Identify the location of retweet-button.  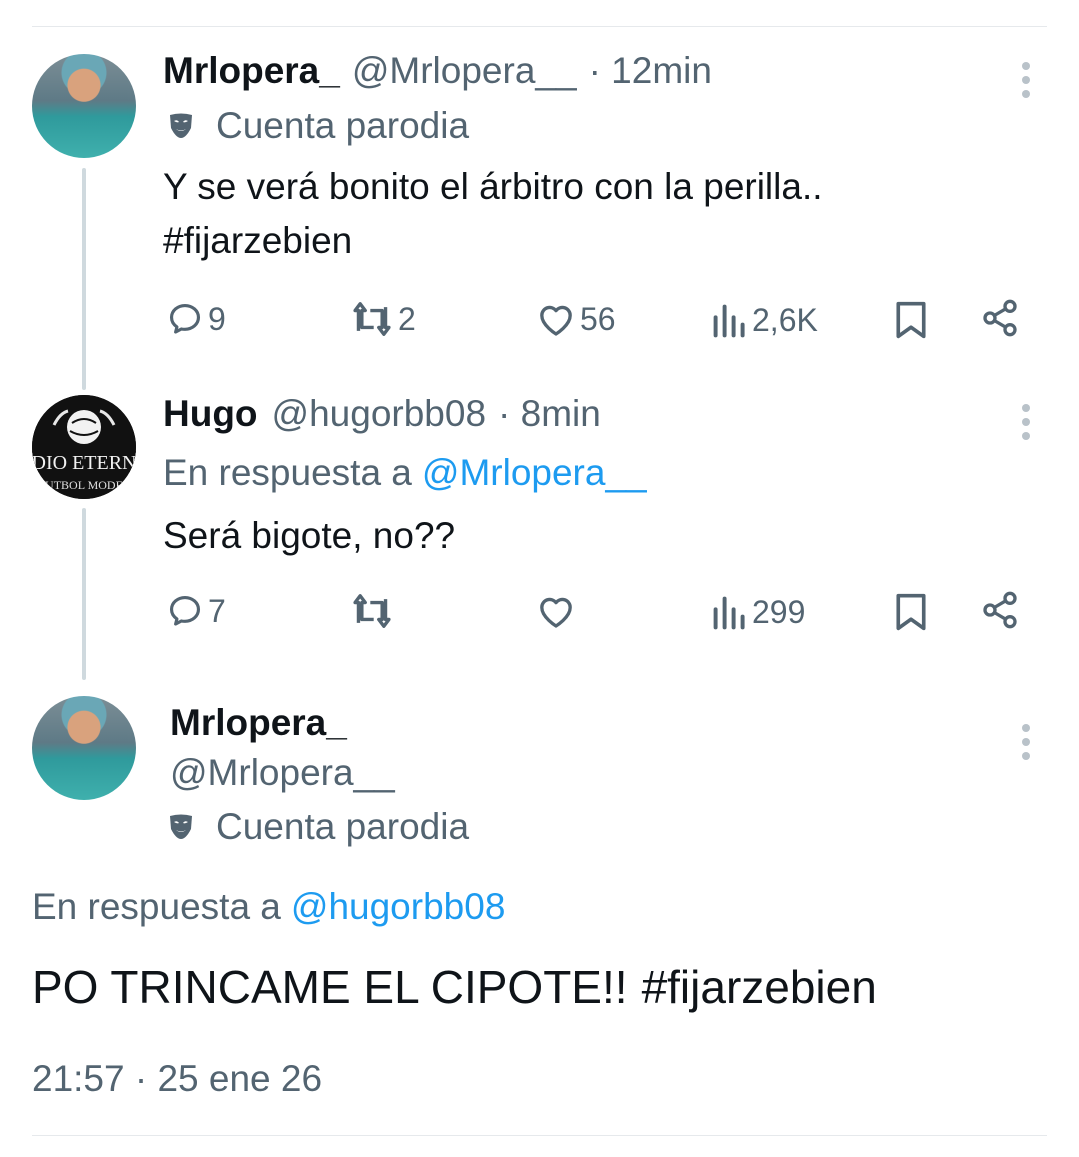
(374, 611).